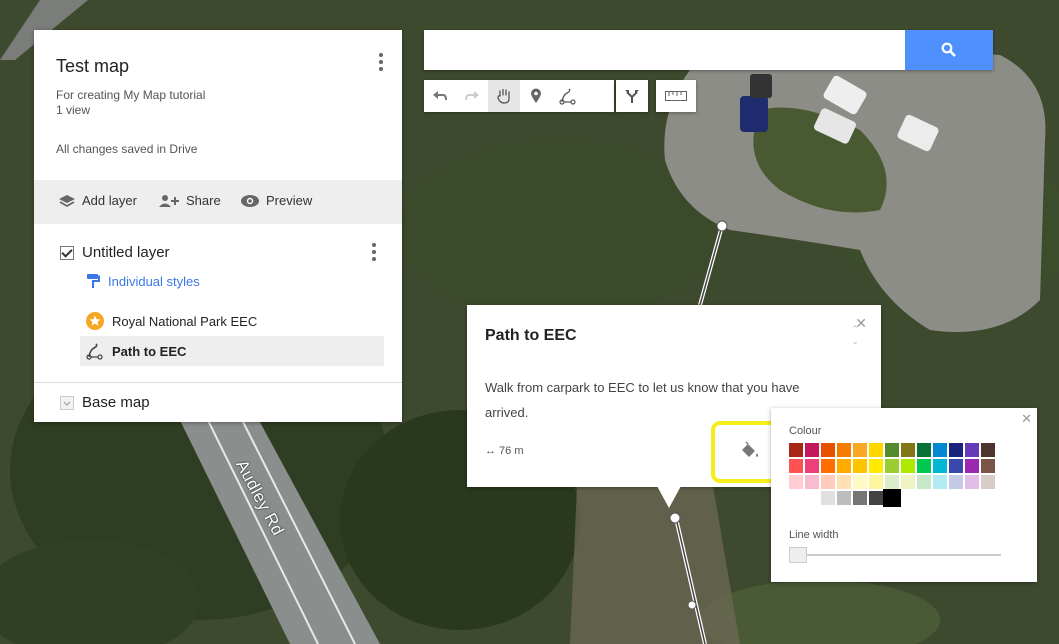 Image resolution: width=1059 pixels, height=644 pixels. I want to click on panel-actions: Add layer Share Preview, so click(218, 202).